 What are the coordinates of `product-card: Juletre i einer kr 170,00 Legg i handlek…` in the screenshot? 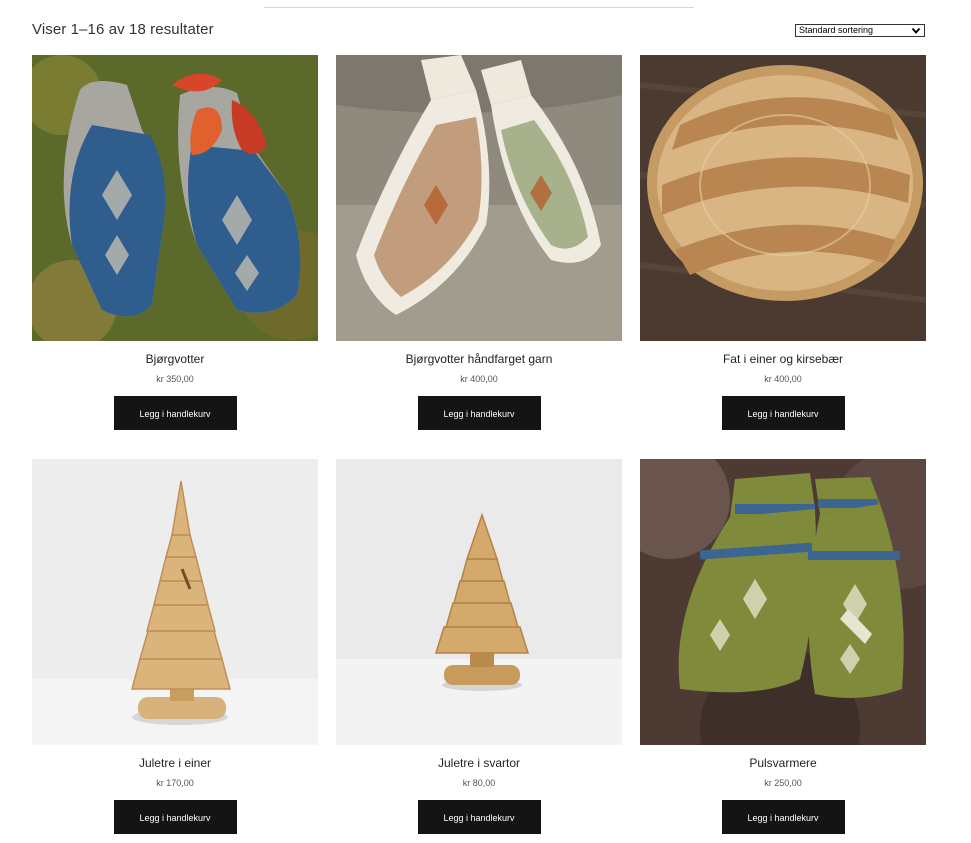 It's located at (175, 646).